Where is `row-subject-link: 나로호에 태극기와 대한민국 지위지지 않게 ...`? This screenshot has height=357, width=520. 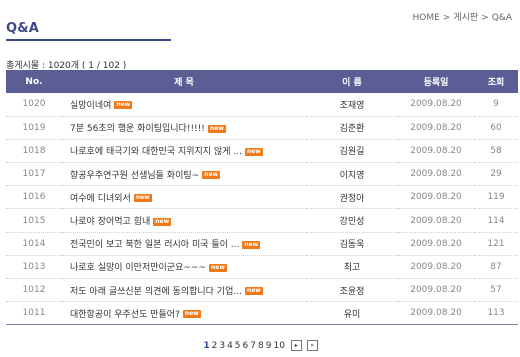
row-subject-link: 나로호에 태극기와 대한민국 지위지지 않게 ... is located at coordinates (156, 152).